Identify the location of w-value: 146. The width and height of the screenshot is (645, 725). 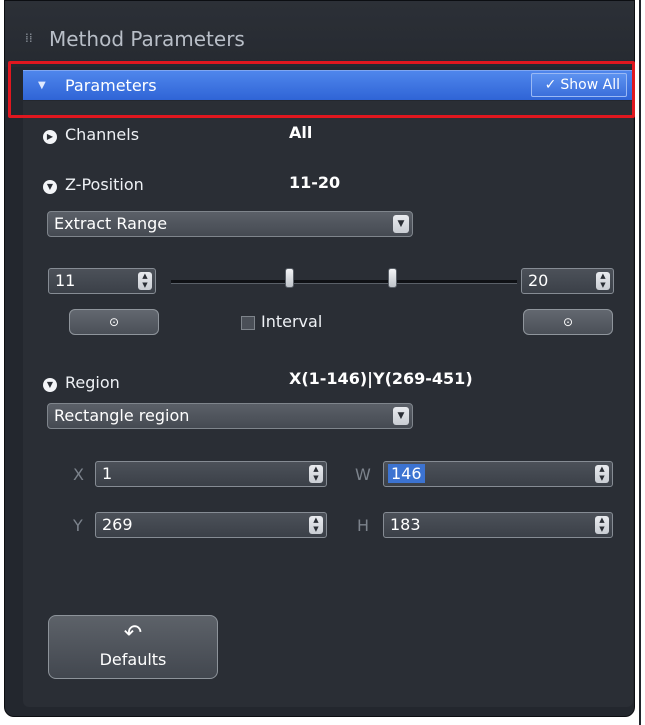
(406, 473).